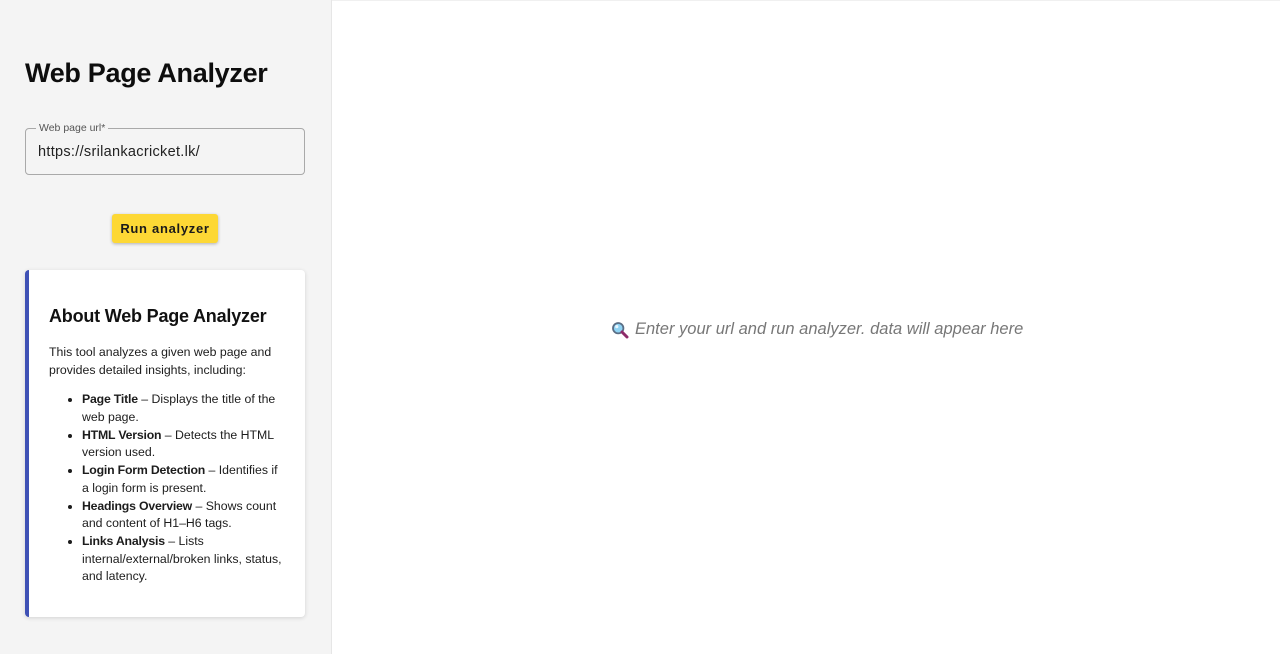 The height and width of the screenshot is (654, 1280). Describe the element at coordinates (110, 399) in the screenshot. I see `feature-name: Page Title` at that location.